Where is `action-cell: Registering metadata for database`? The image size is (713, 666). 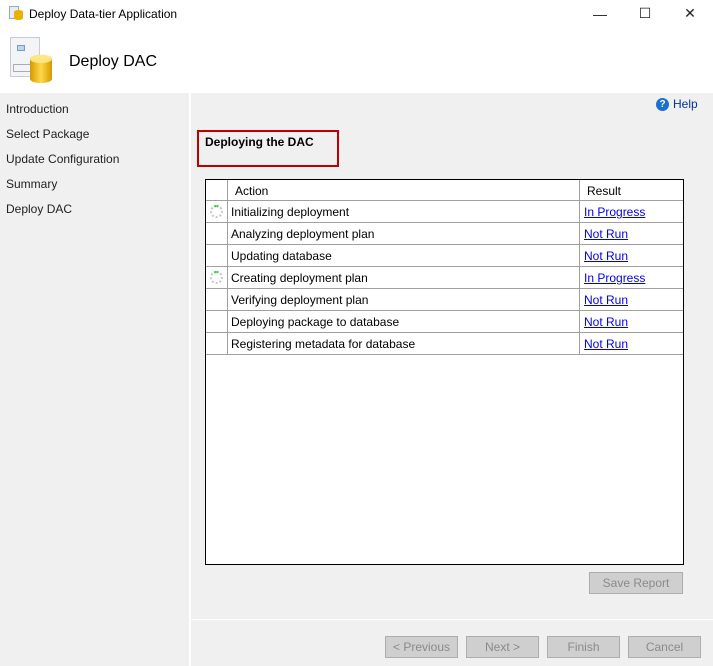 action-cell: Registering metadata for database is located at coordinates (404, 343).